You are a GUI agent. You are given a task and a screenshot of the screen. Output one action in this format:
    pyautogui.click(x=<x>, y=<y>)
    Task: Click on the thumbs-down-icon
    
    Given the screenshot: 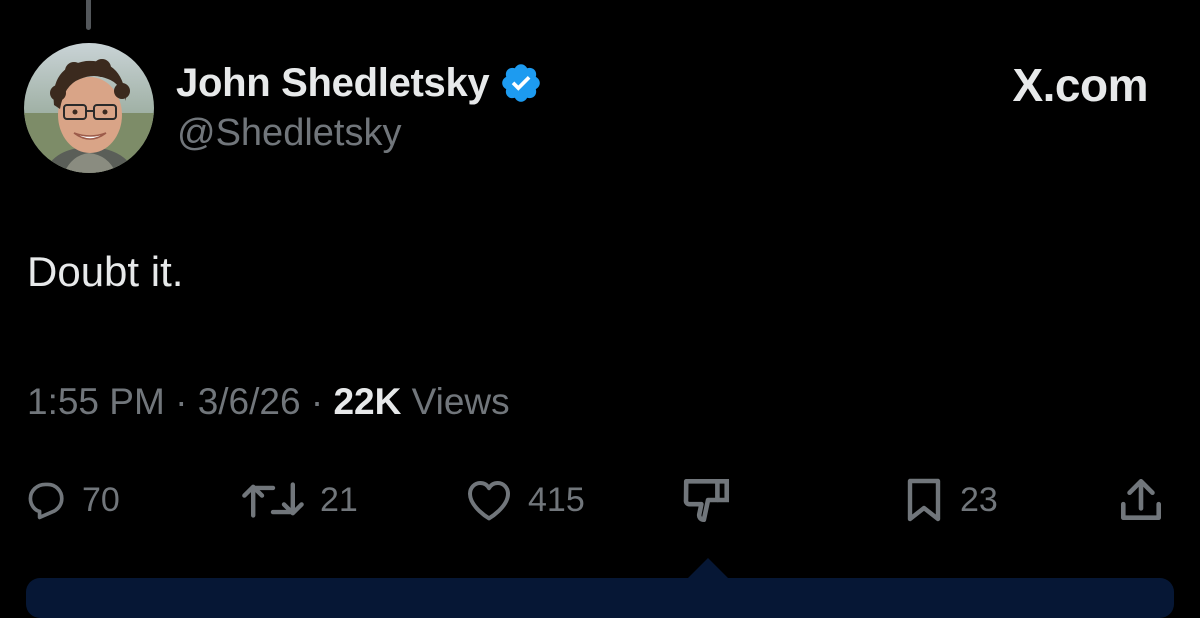 What is the action you would take?
    pyautogui.click(x=706, y=501)
    